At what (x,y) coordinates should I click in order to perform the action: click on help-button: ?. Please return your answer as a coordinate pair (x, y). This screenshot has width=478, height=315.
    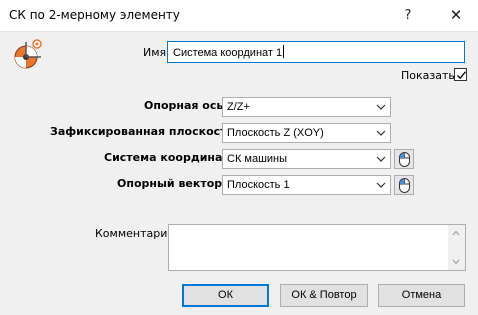
    Looking at the image, I should click on (408, 15).